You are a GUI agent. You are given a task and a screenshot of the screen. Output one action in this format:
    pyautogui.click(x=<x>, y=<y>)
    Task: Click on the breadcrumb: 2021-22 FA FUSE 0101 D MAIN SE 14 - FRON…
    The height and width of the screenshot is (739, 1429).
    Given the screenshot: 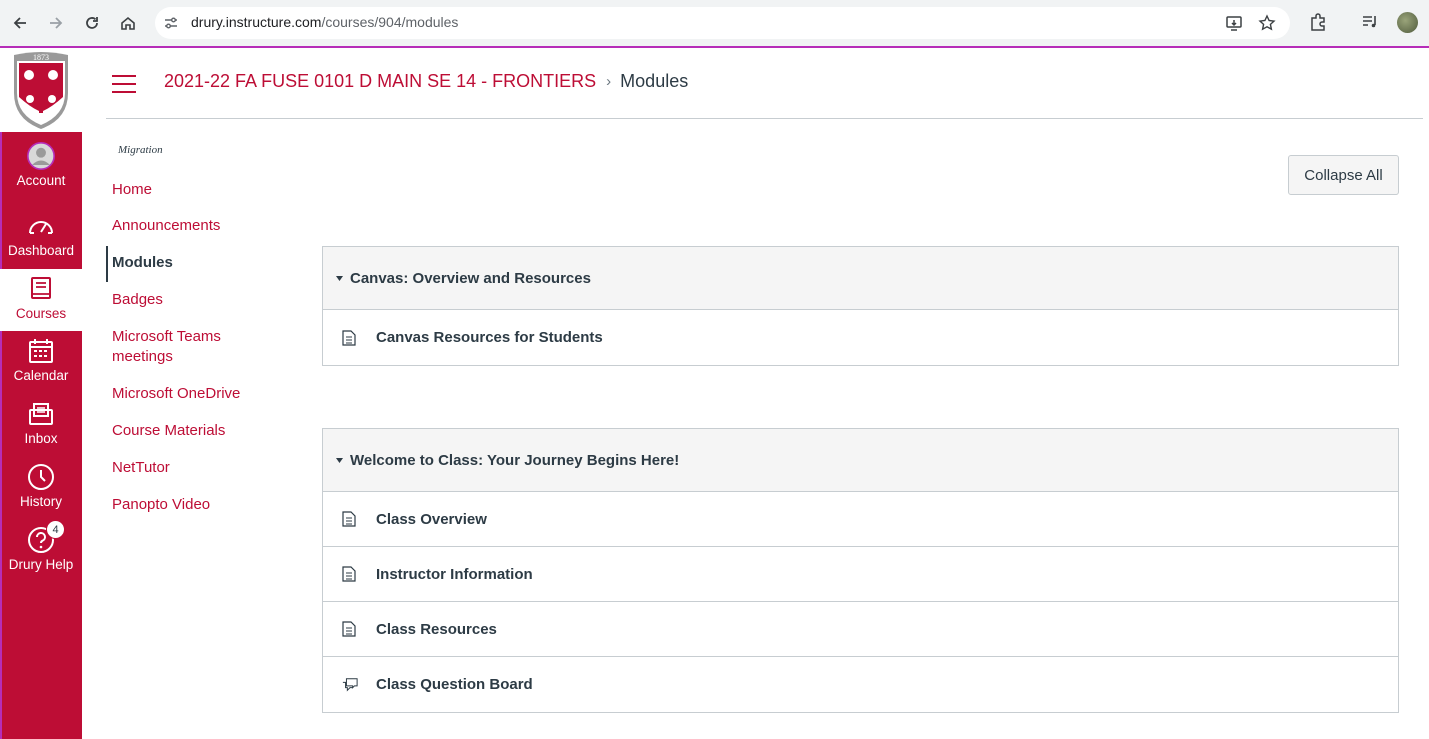 What is the action you would take?
    pyautogui.click(x=426, y=81)
    